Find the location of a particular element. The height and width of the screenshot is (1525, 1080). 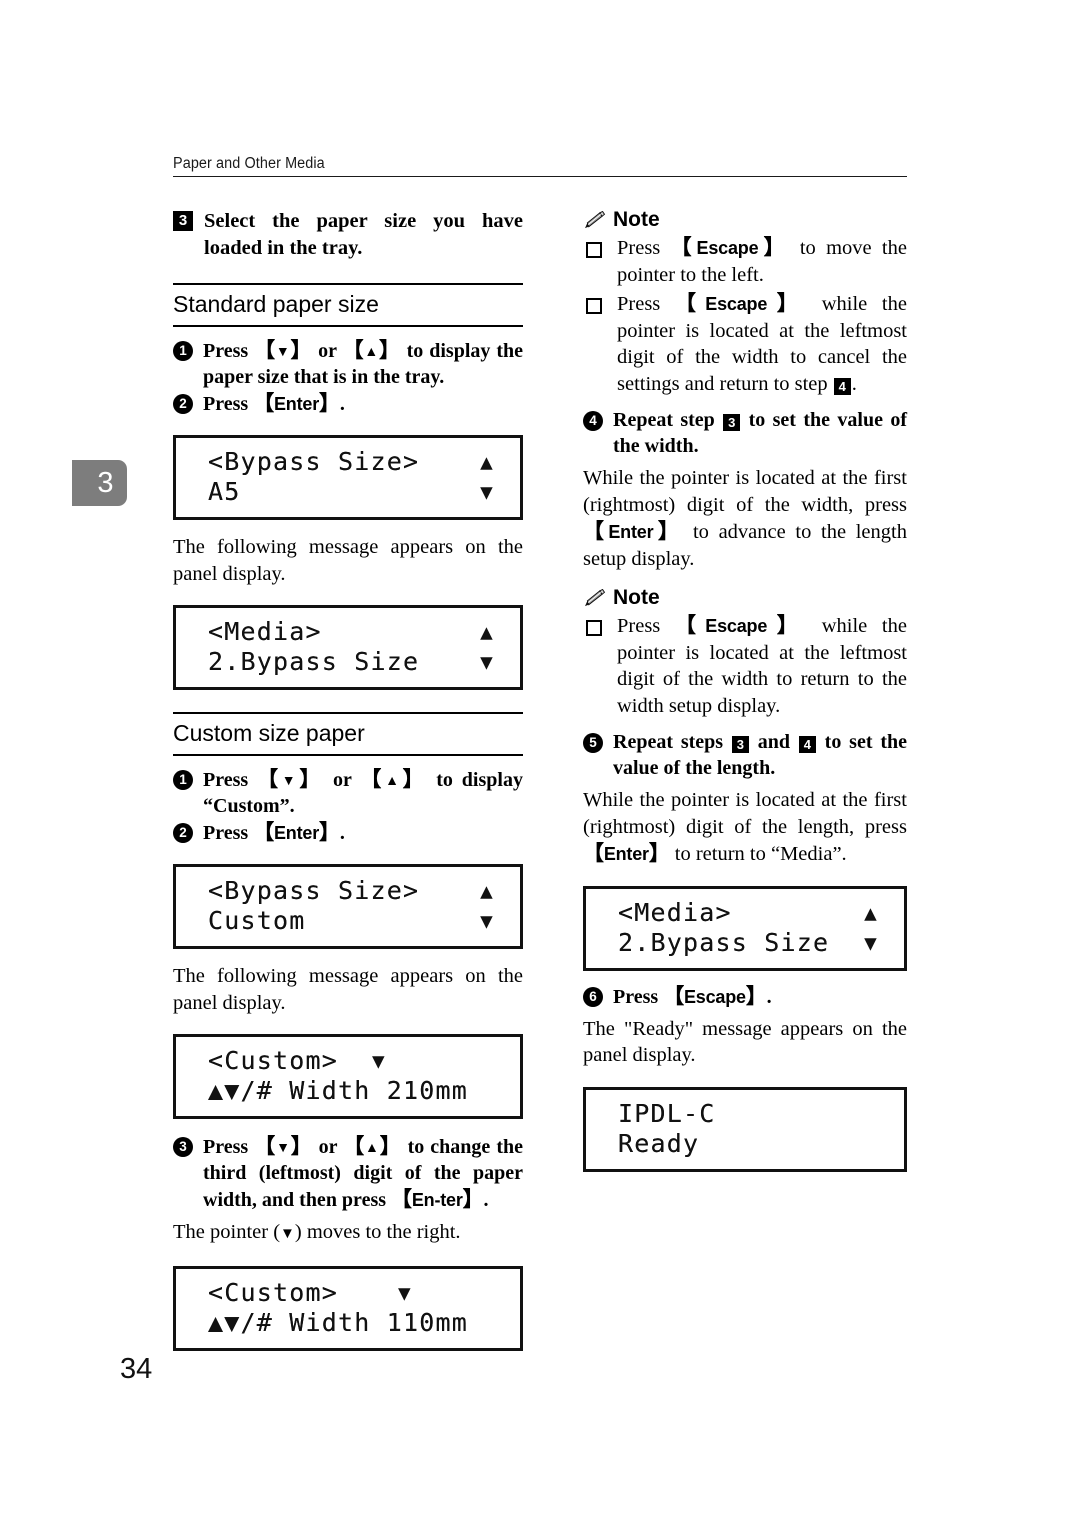

lcd-panel-bypass-custom: <Bypass Size> ▲ Custom ▼ is located at coordinates (348, 906).